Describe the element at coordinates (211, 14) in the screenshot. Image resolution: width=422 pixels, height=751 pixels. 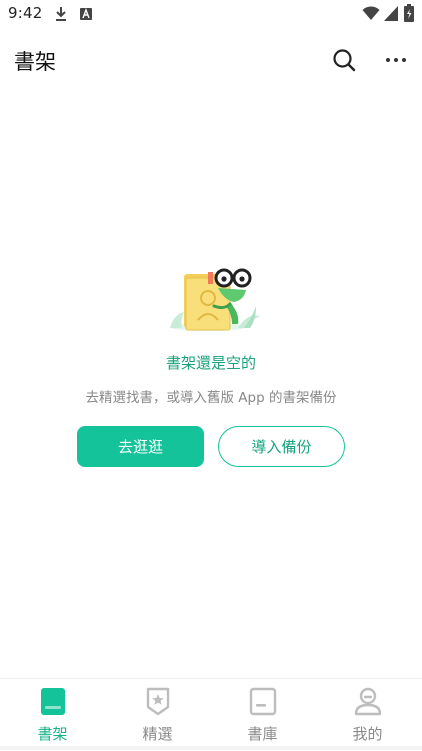
I see `status-bar: 9:42` at that location.